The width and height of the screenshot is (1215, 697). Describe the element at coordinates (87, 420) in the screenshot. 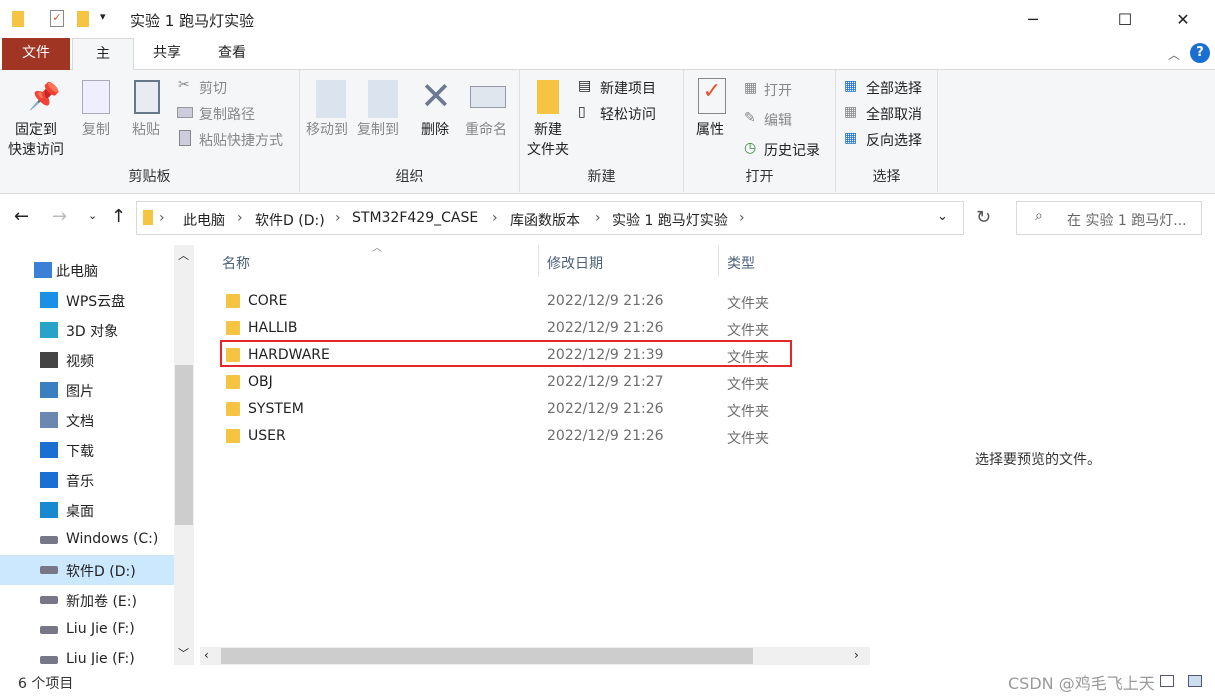

I see `nav-item: 文档` at that location.